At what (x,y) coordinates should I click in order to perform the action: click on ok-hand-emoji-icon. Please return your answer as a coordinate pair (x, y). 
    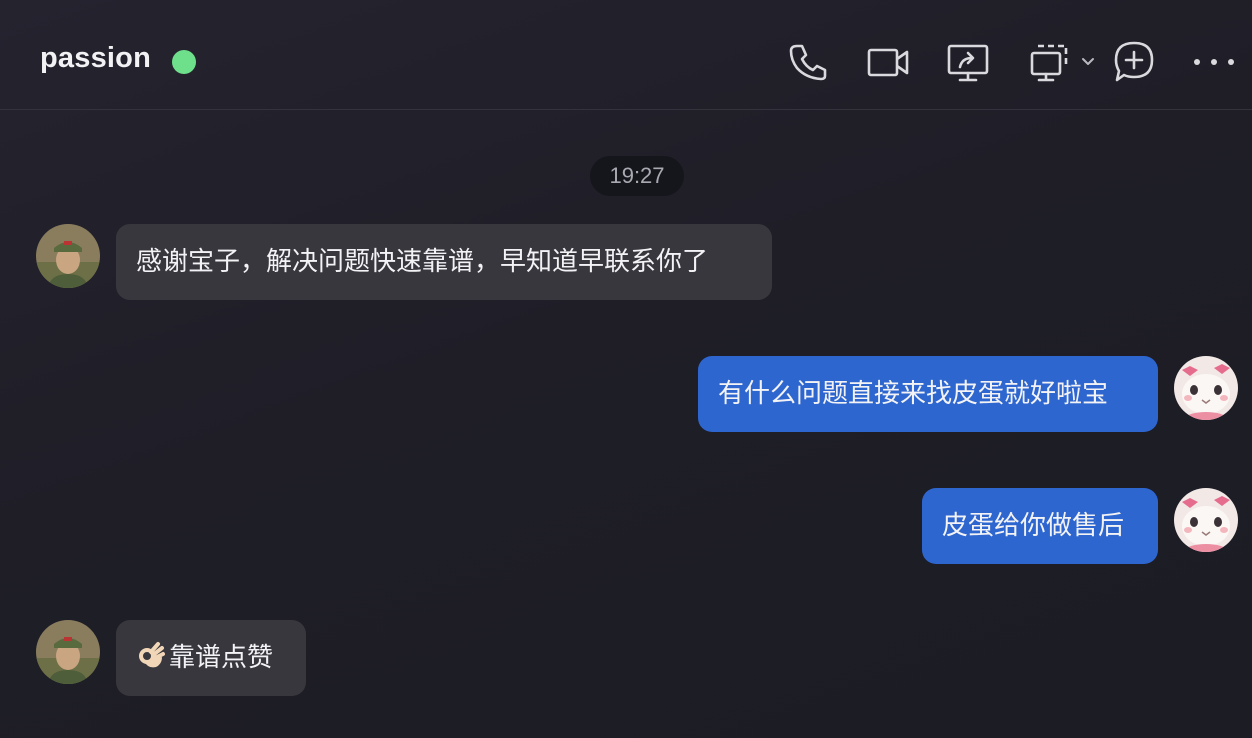
    Looking at the image, I should click on (152, 655).